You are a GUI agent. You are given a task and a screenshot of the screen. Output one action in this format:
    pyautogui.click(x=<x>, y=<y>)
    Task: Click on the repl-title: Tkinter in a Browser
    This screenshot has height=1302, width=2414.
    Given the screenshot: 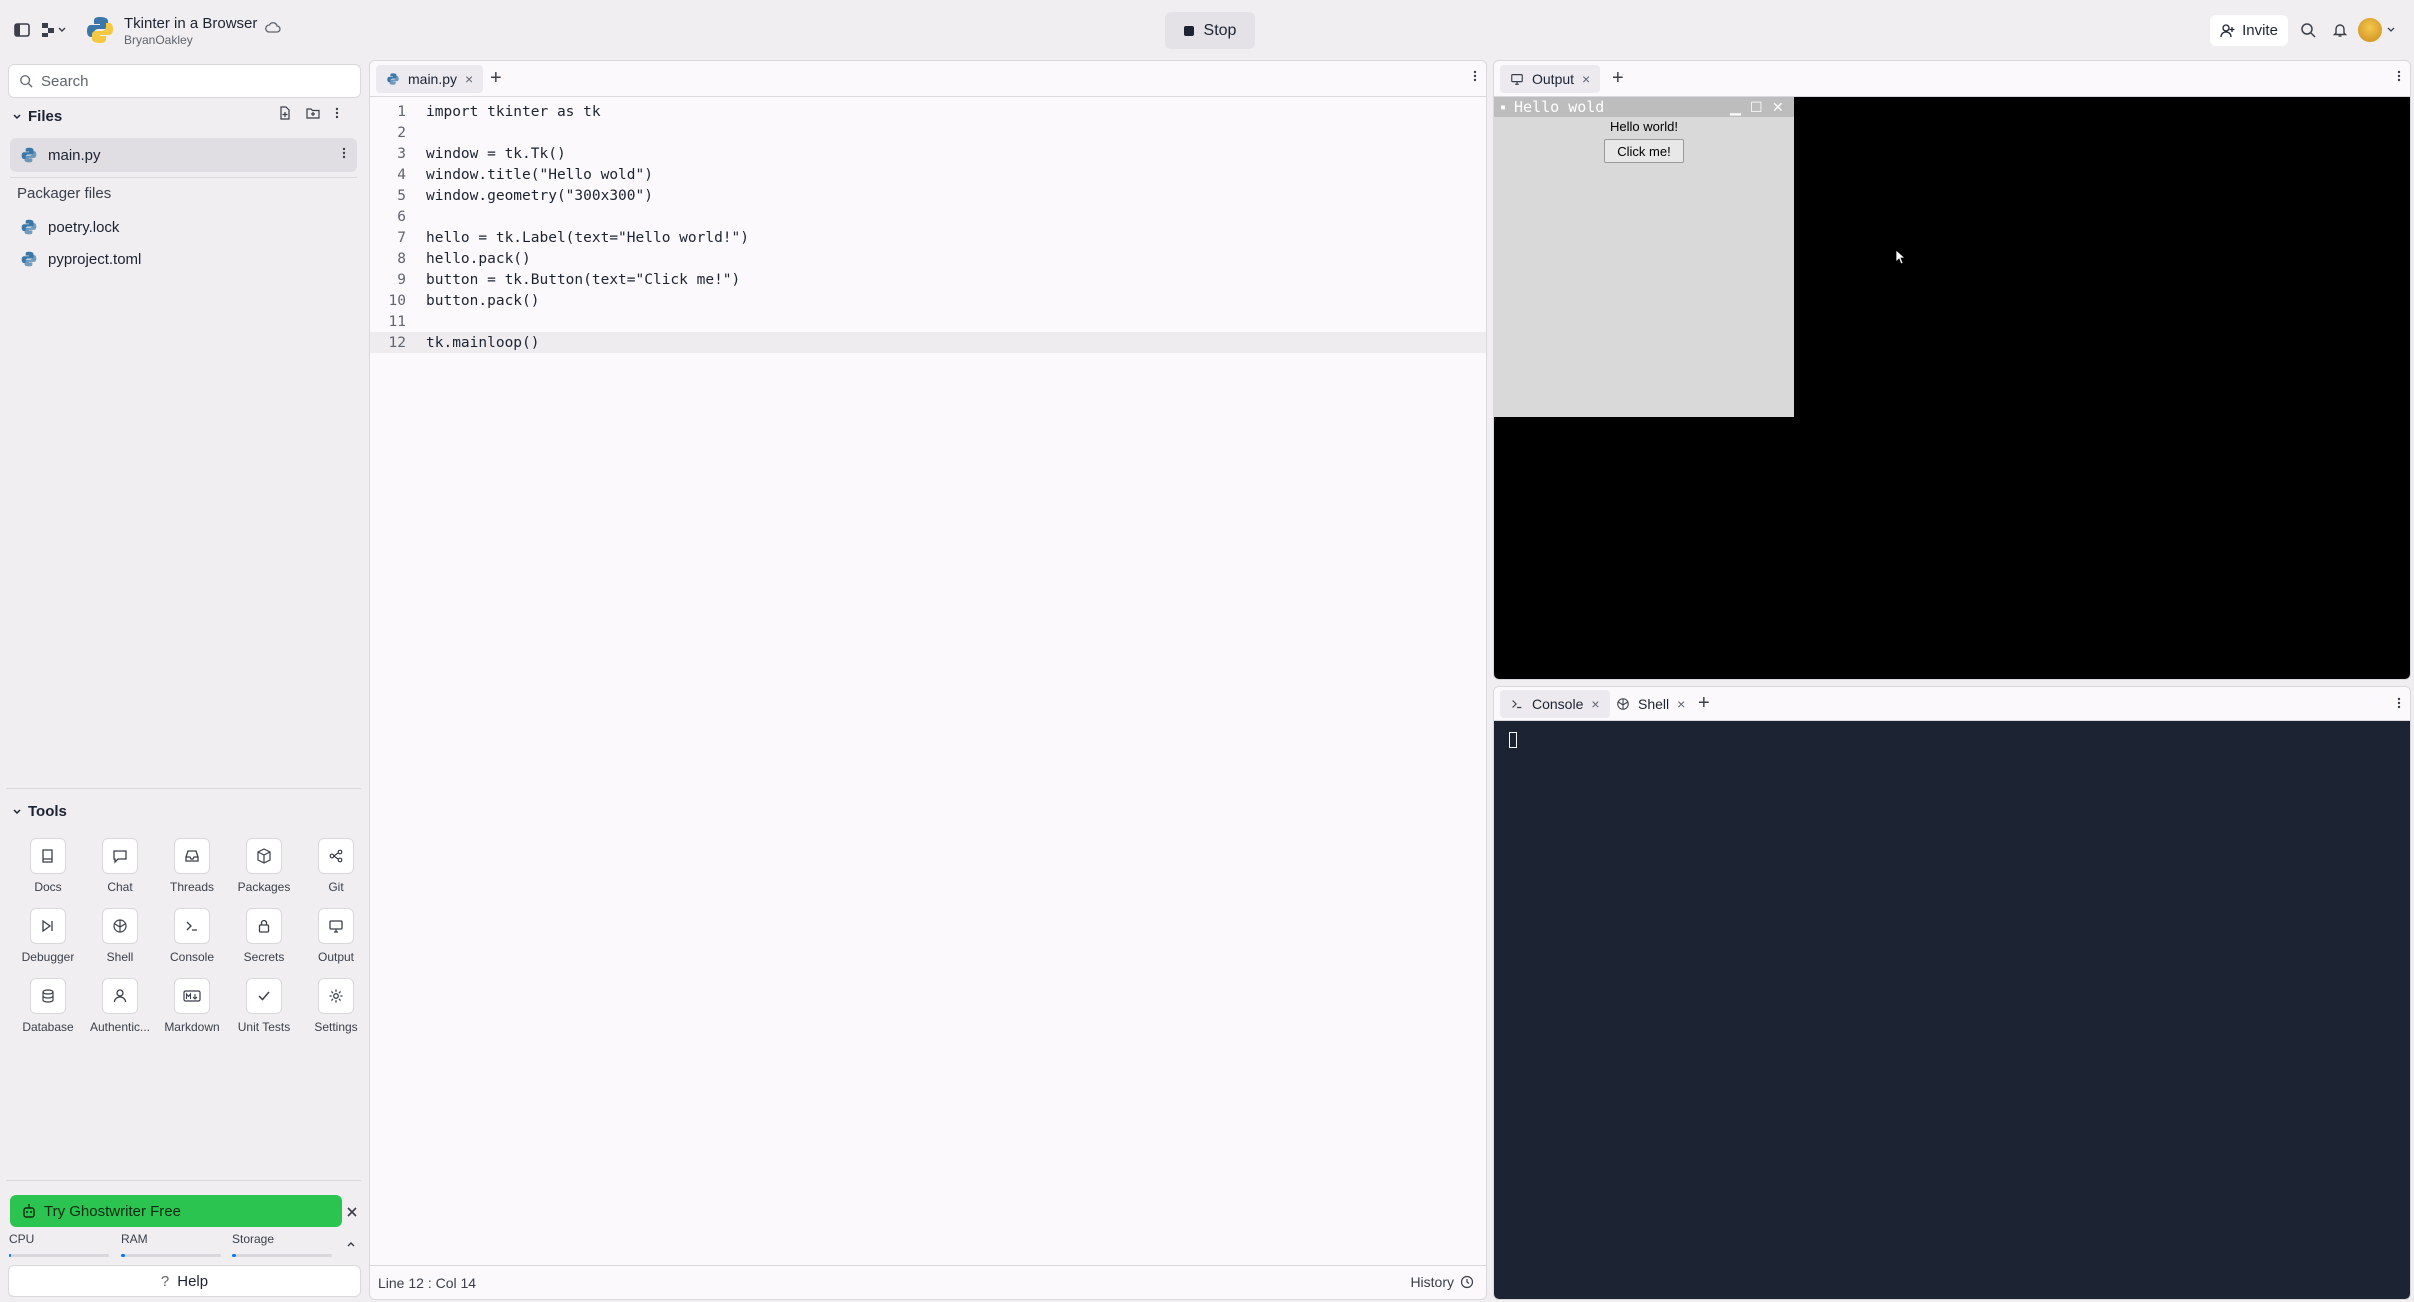 What is the action you would take?
    pyautogui.click(x=190, y=23)
    